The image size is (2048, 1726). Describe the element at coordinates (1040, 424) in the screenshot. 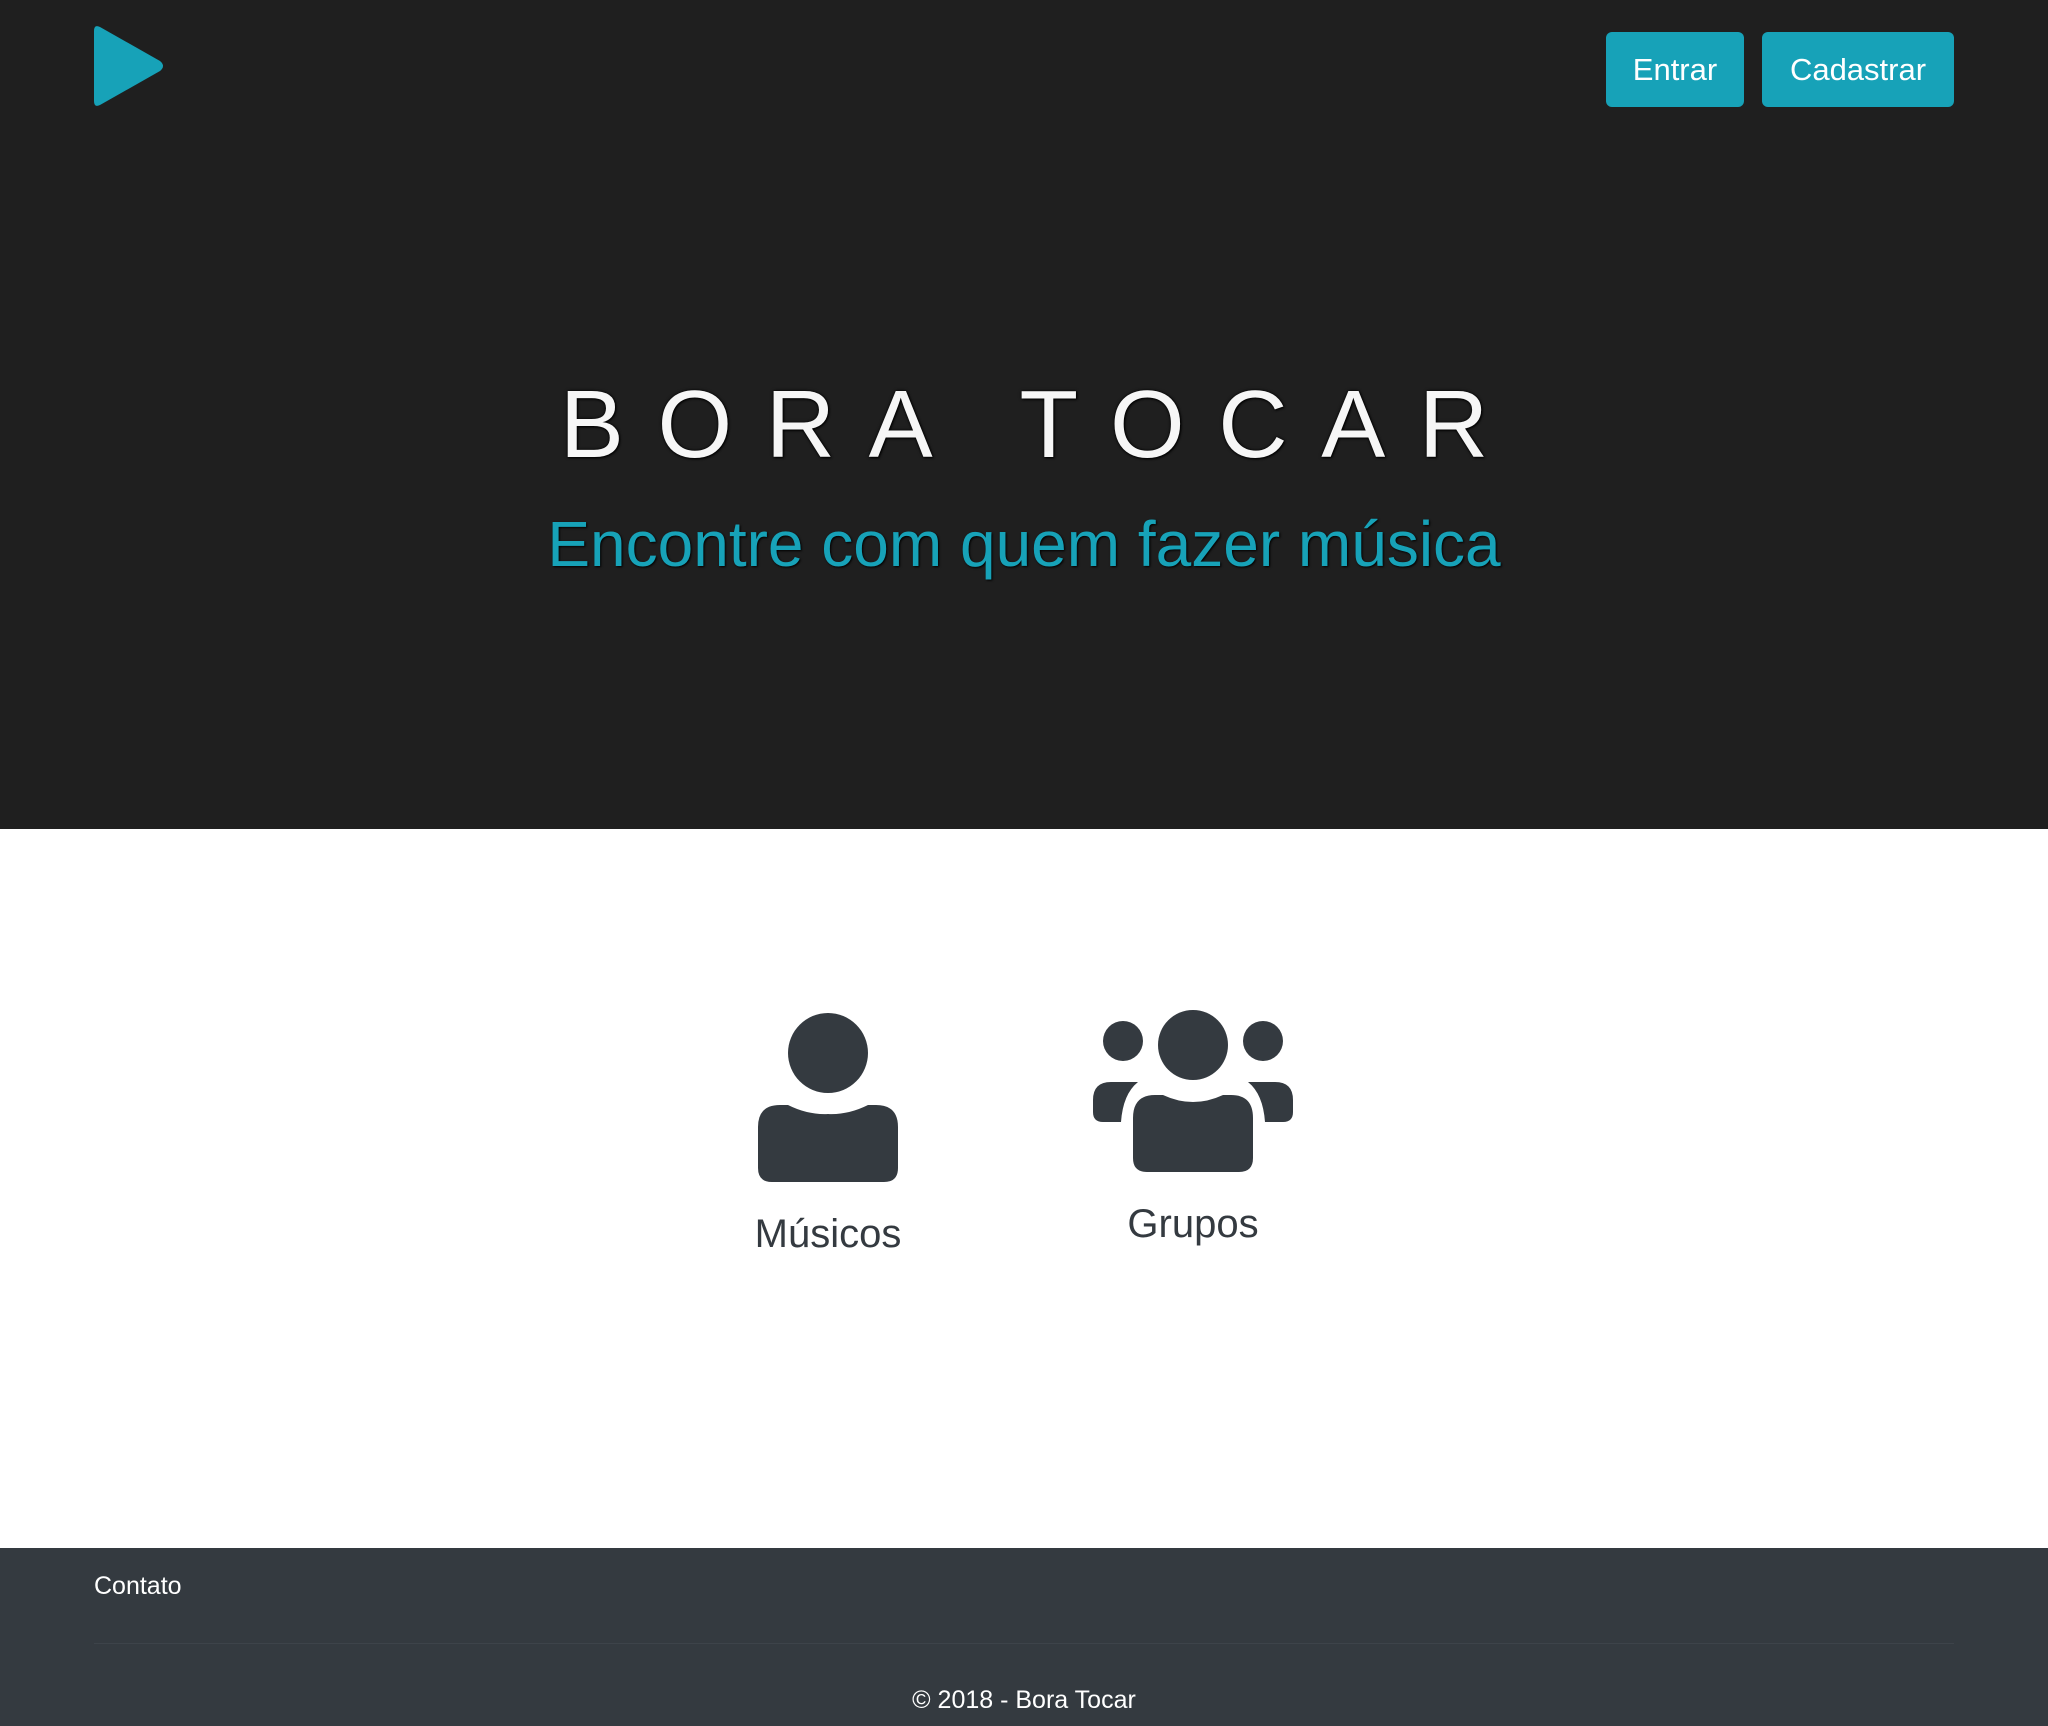

I see `hero-title: BORA TOCAR` at that location.